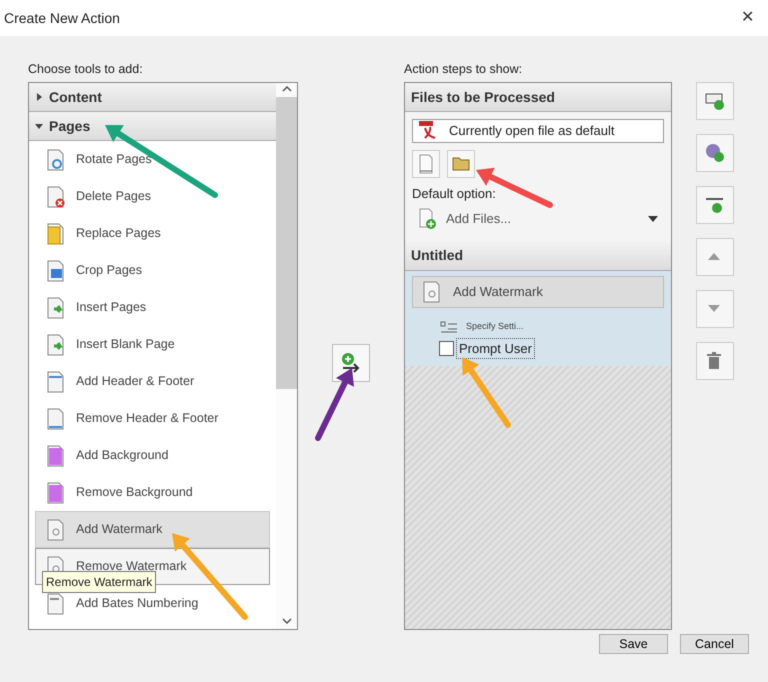 The width and height of the screenshot is (768, 682). Describe the element at coordinates (538, 97) in the screenshot. I see `section-header: Files to be Processed` at that location.